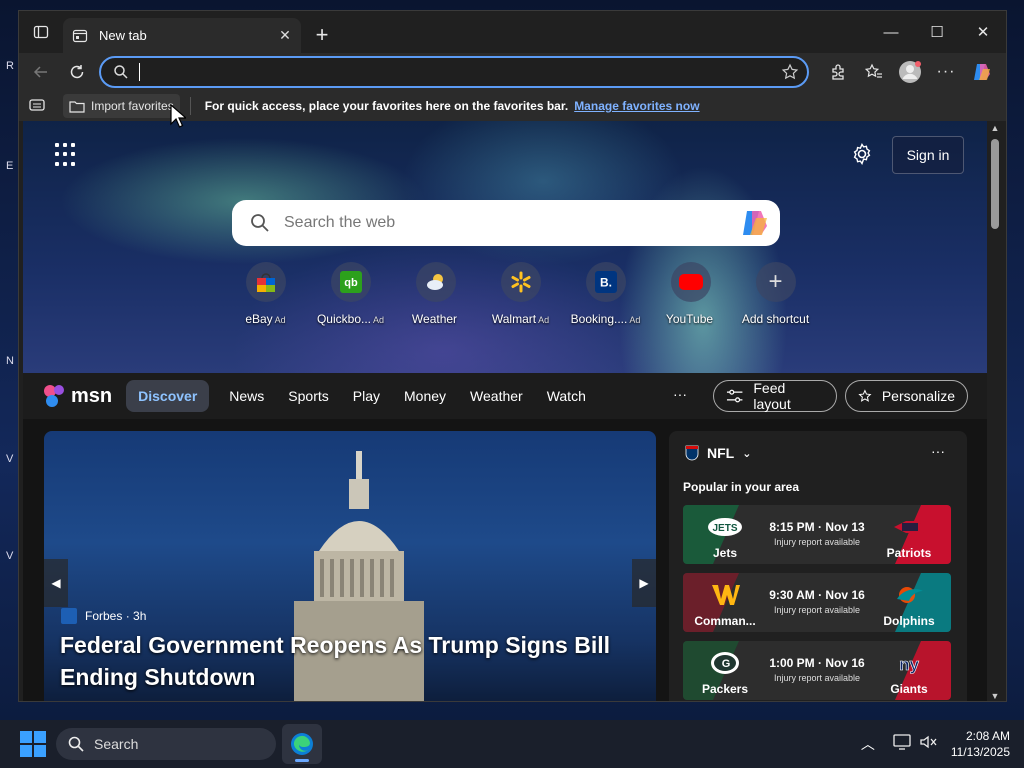 This screenshot has height=768, width=1024. What do you see at coordinates (166, 744) in the screenshot?
I see `taskbar-search: Search` at bounding box center [166, 744].